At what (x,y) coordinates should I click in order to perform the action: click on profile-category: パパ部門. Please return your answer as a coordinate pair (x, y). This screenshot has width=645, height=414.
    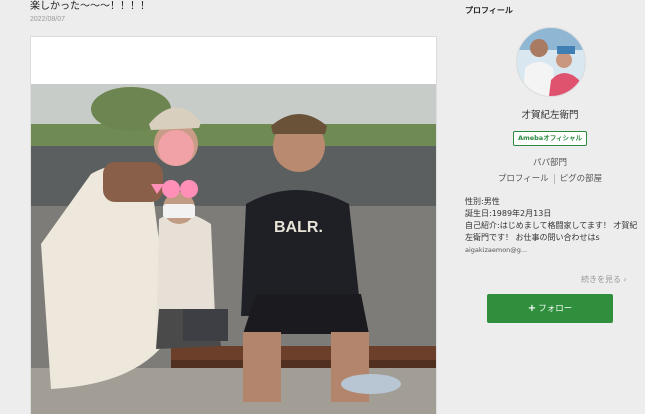
    Looking at the image, I should click on (550, 162).